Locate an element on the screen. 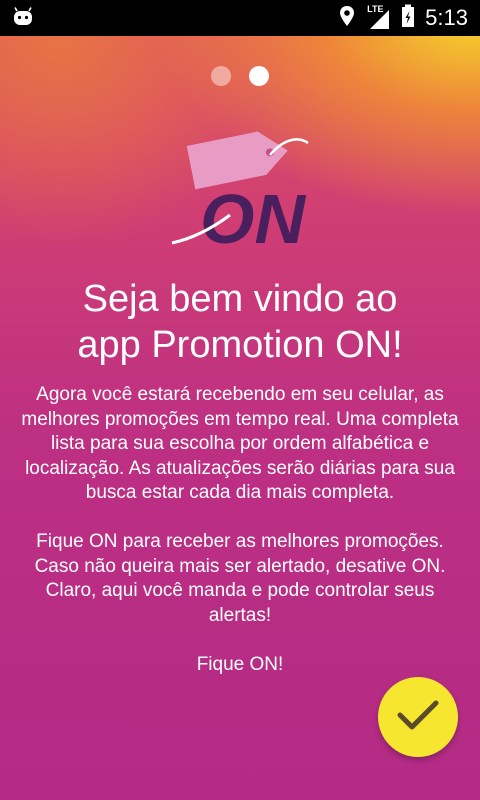 This screenshot has width=480, height=800. status-time: 5:13 is located at coordinates (446, 17).